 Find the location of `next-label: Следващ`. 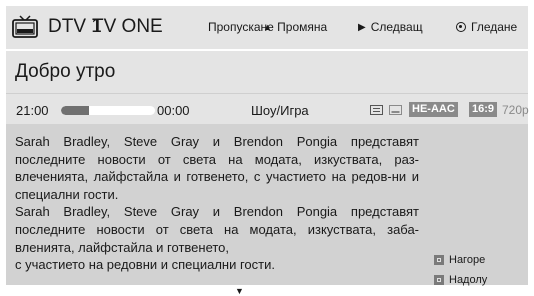

next-label: Следващ is located at coordinates (396, 27).